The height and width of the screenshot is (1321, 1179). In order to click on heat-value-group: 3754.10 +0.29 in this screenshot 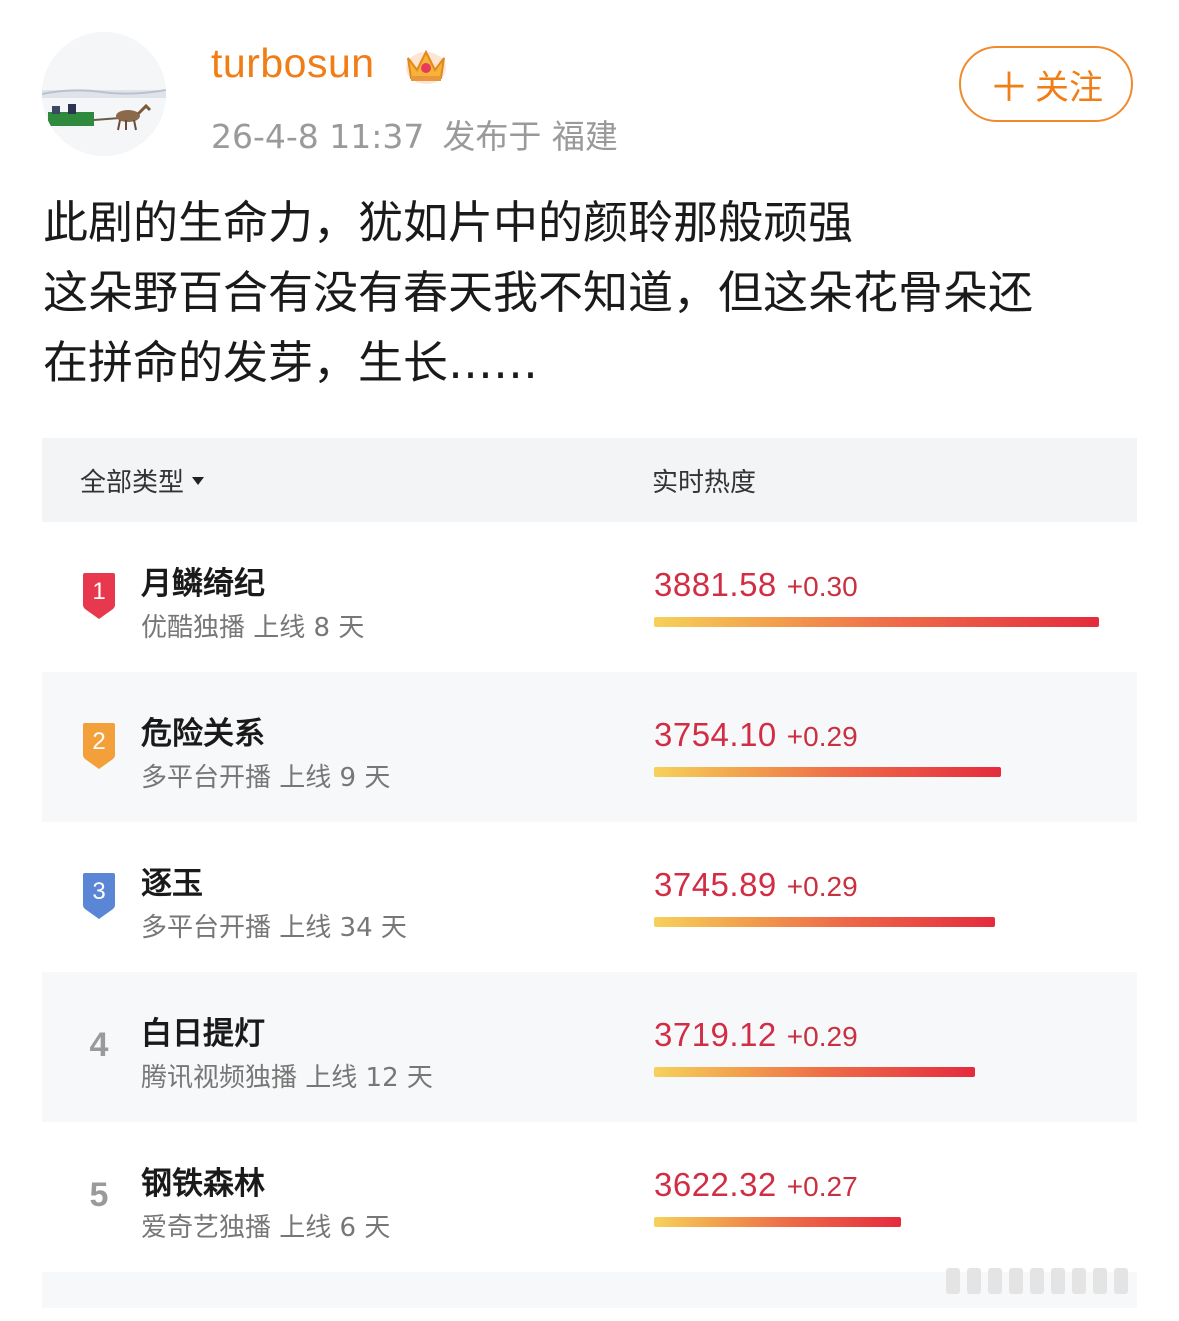, I will do `click(756, 735)`.